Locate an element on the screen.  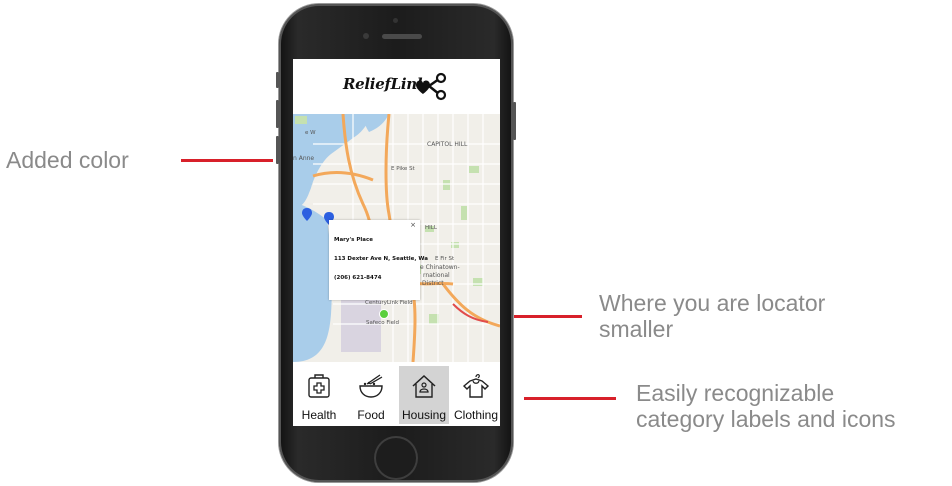
nav-food: Food is located at coordinates (371, 395).